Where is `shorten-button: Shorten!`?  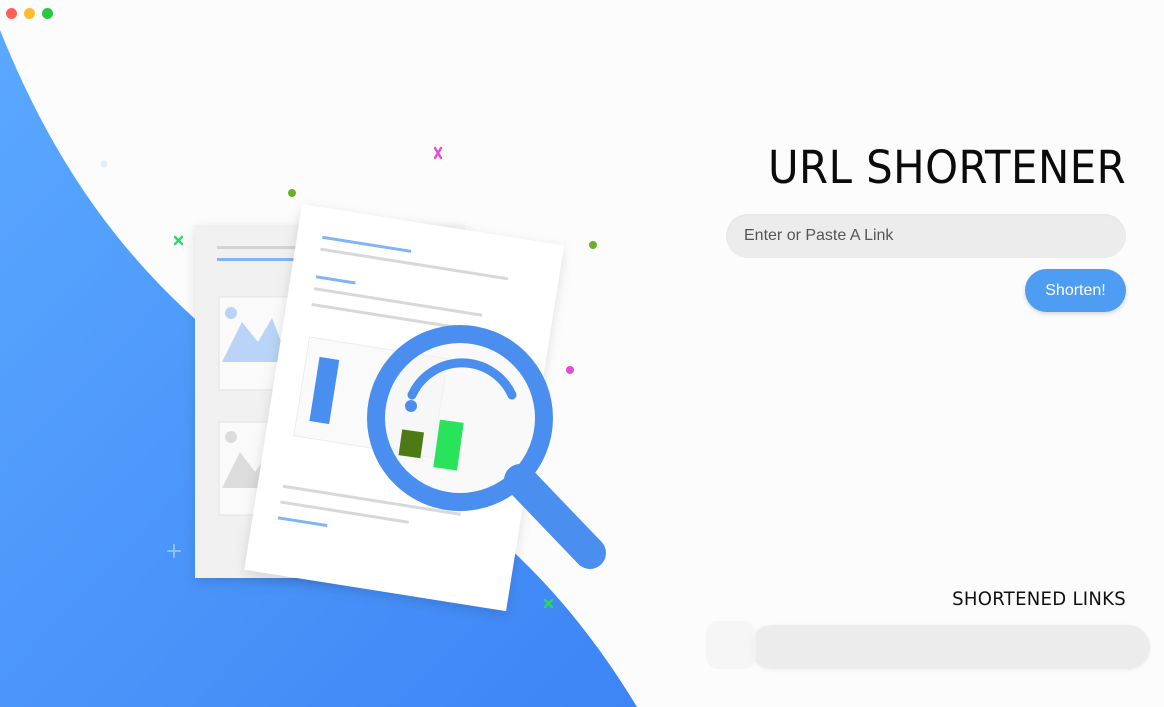 shorten-button: Shorten! is located at coordinates (1075, 290).